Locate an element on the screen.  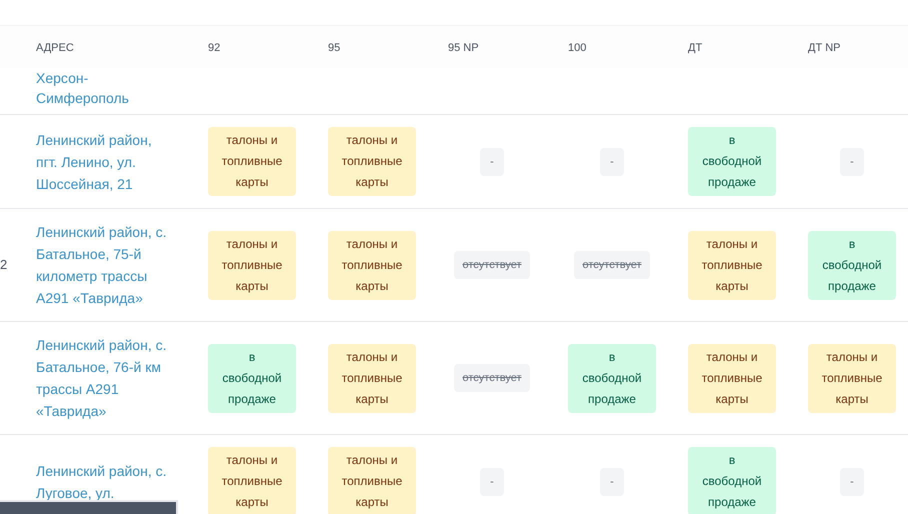
address-link: Ленинский район, с. Батальное, 76-й км трассы А291 «Таврида» is located at coordinates (103, 378).